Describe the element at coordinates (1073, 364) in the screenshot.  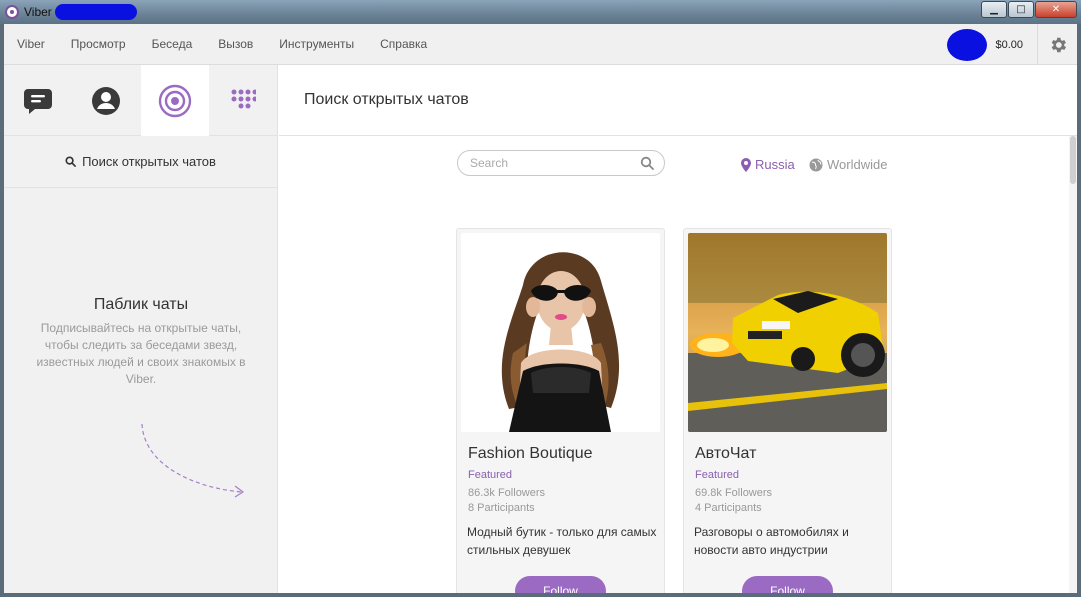
I see `scrollbar` at that location.